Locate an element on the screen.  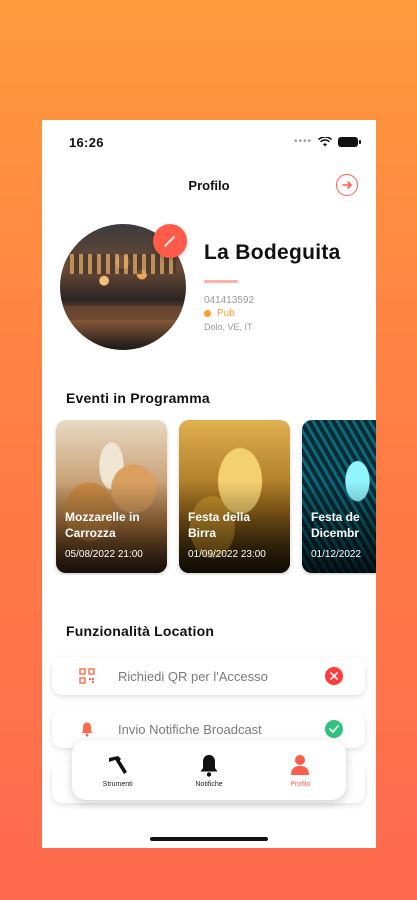
feature-label: Richiedi QR per l'Accesso is located at coordinates (193, 676).